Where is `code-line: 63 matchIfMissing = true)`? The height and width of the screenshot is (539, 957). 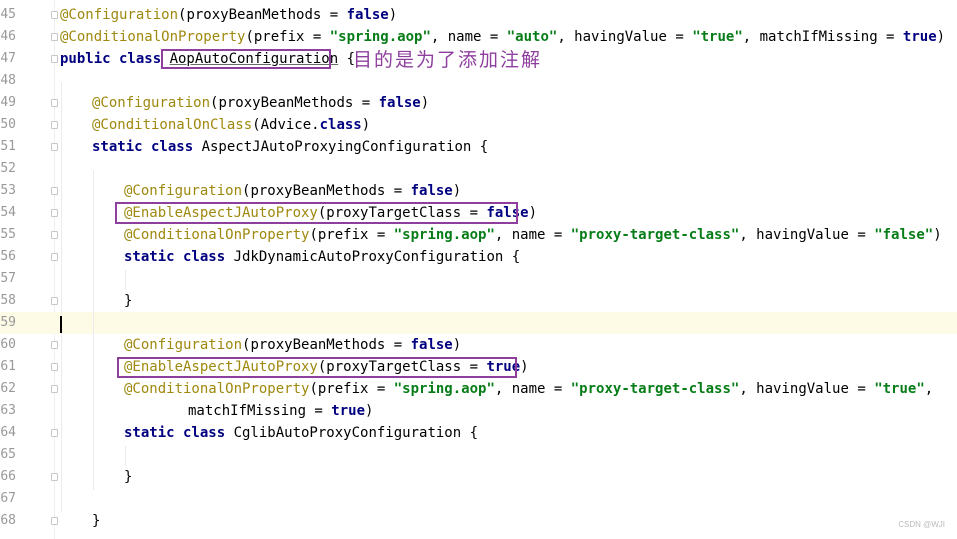 code-line: 63 matchIfMissing = true) is located at coordinates (478, 411).